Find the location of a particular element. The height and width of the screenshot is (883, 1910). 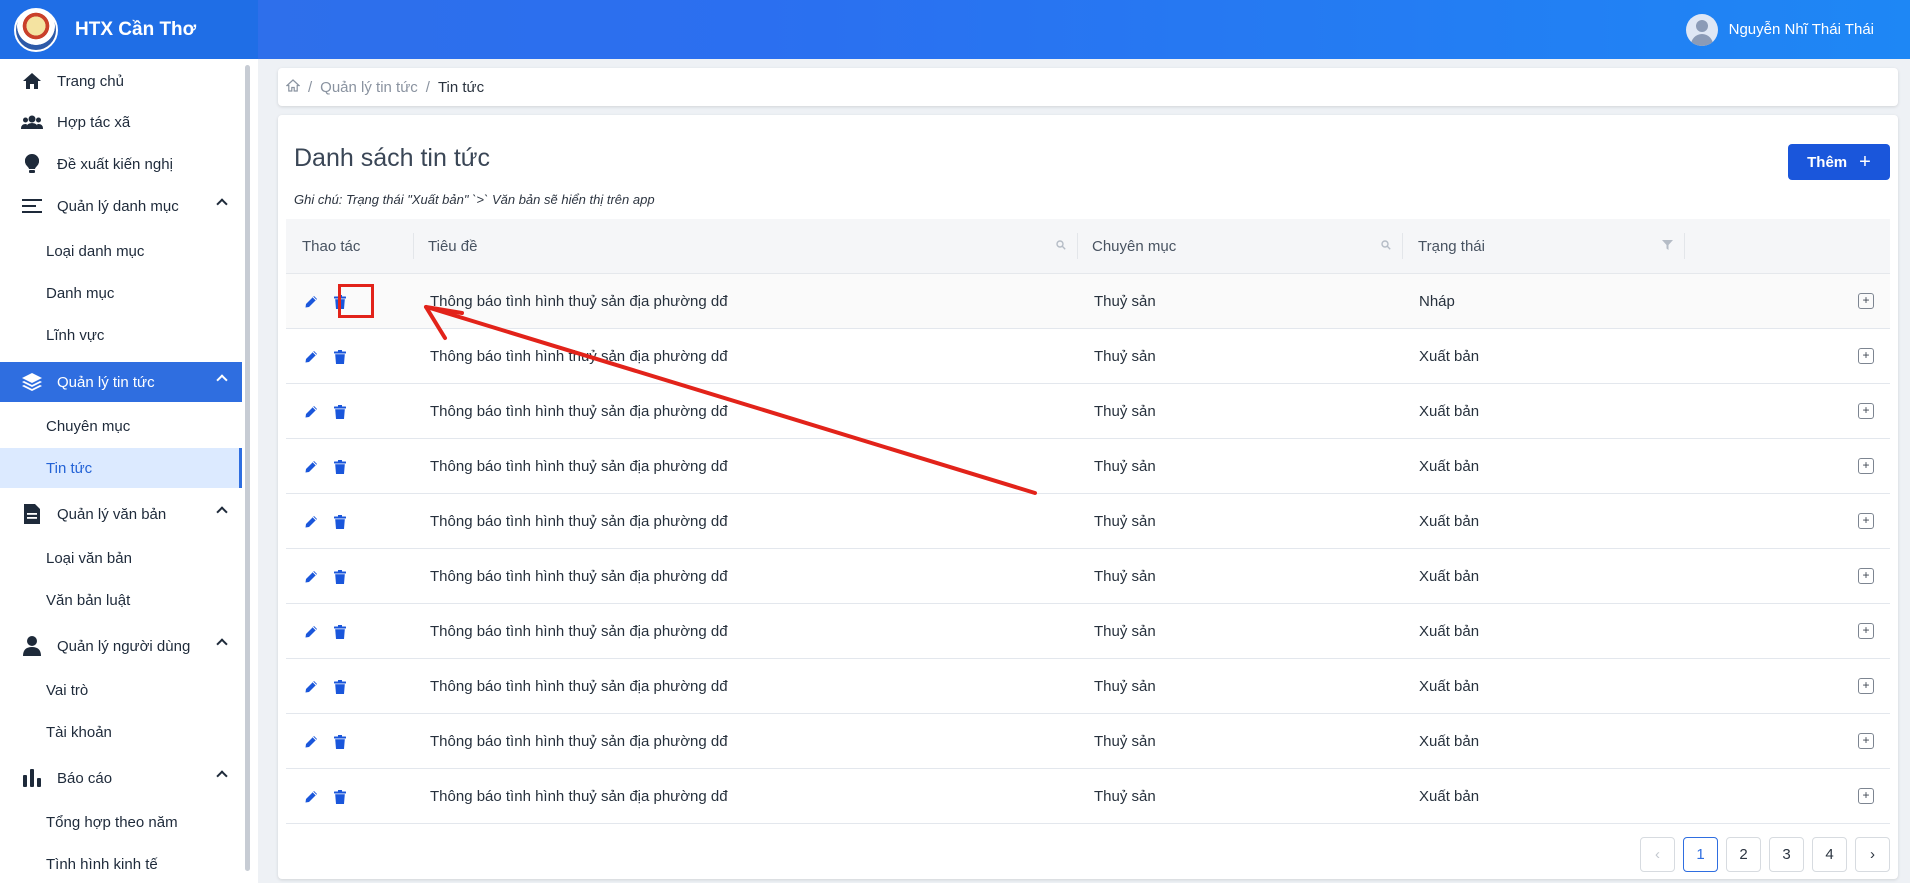

add-button: Thêm + is located at coordinates (1839, 162).